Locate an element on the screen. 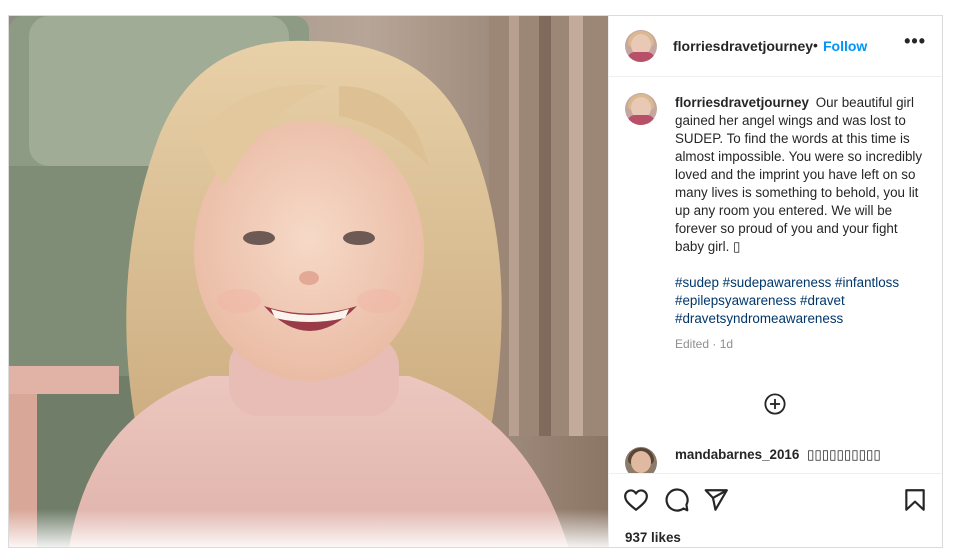 The width and height of the screenshot is (959, 548). heart-icon is located at coordinates (636, 500).